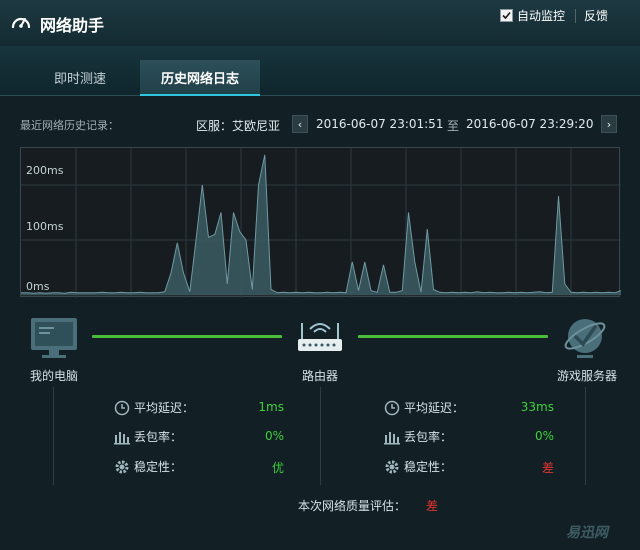  I want to click on y-tick-label: 0ms, so click(38, 286).